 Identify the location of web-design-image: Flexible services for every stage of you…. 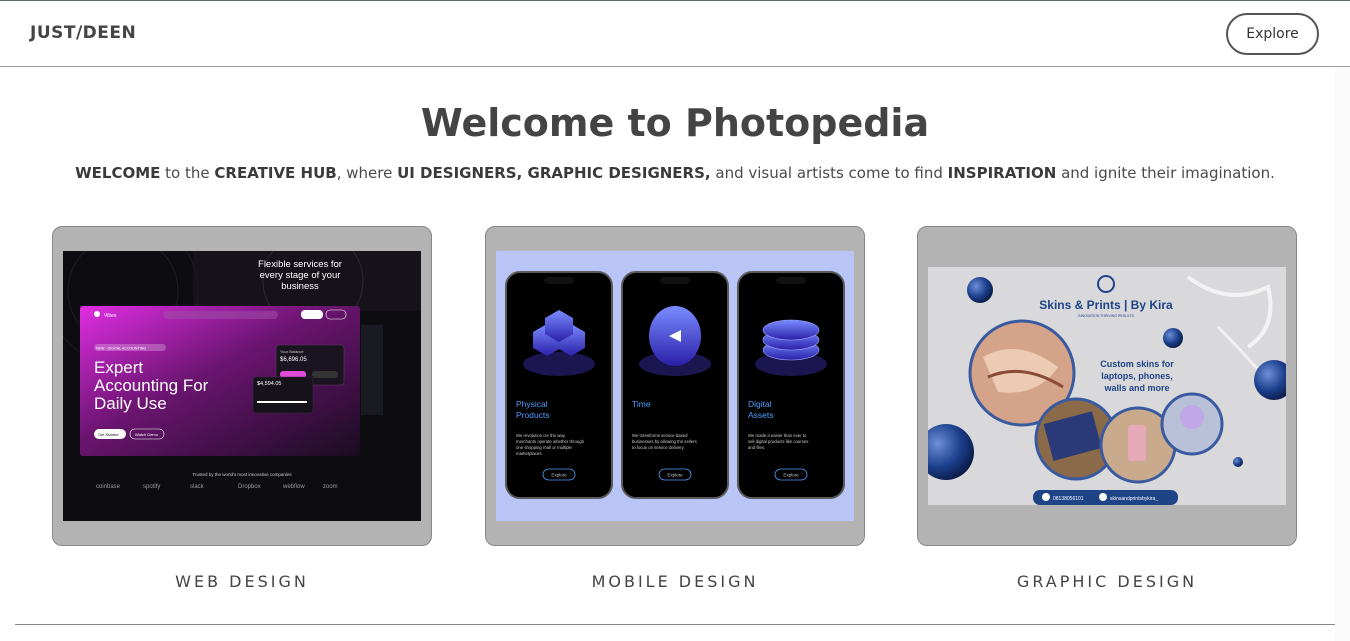
(242, 386).